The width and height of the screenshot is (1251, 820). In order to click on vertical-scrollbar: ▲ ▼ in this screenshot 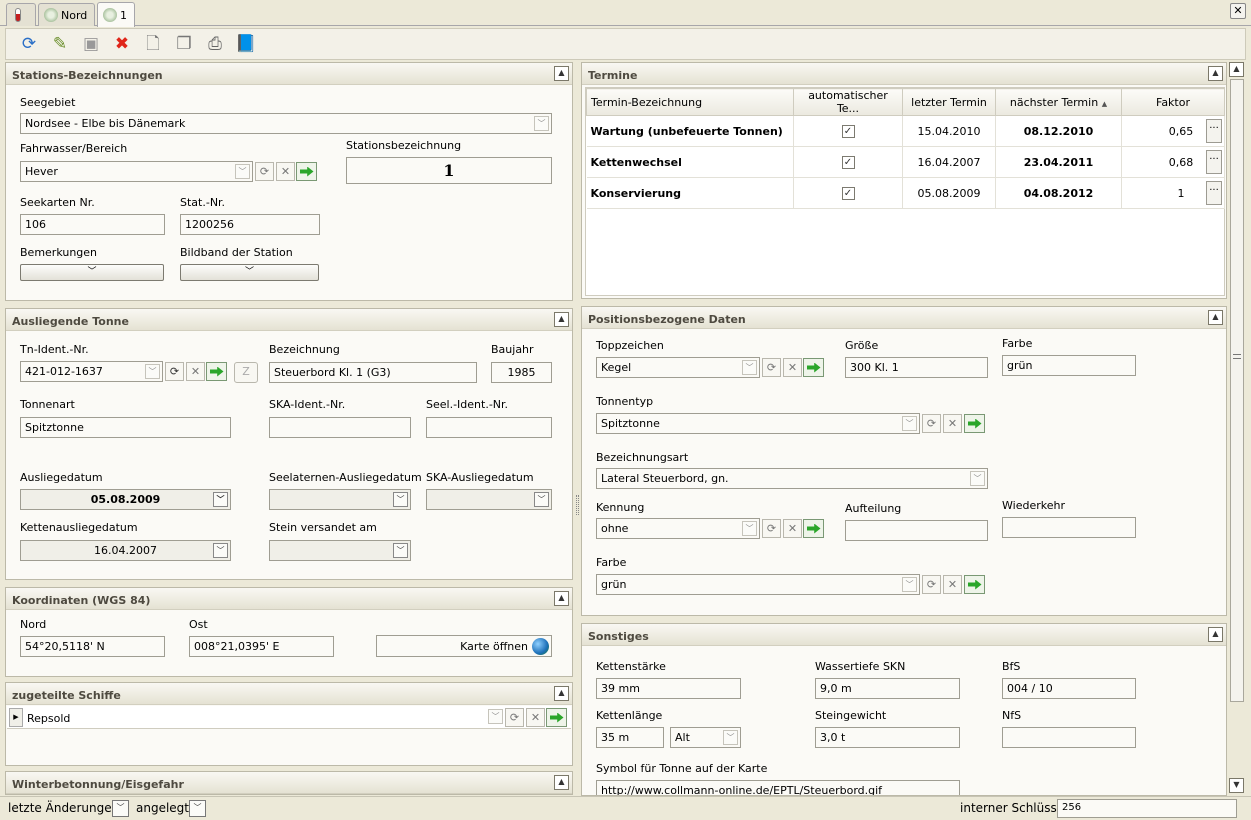, I will do `click(1237, 428)`.